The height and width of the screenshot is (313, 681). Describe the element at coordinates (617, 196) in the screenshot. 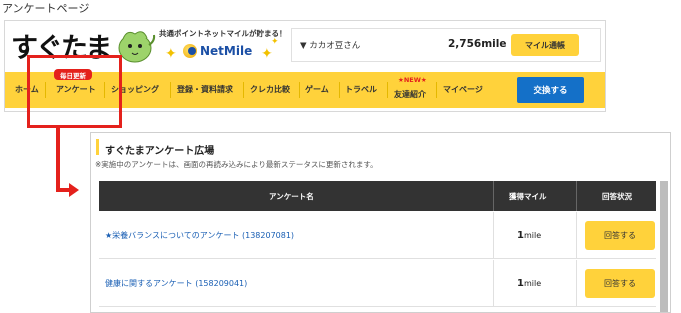

I see `column-header-status: 回答状況` at that location.